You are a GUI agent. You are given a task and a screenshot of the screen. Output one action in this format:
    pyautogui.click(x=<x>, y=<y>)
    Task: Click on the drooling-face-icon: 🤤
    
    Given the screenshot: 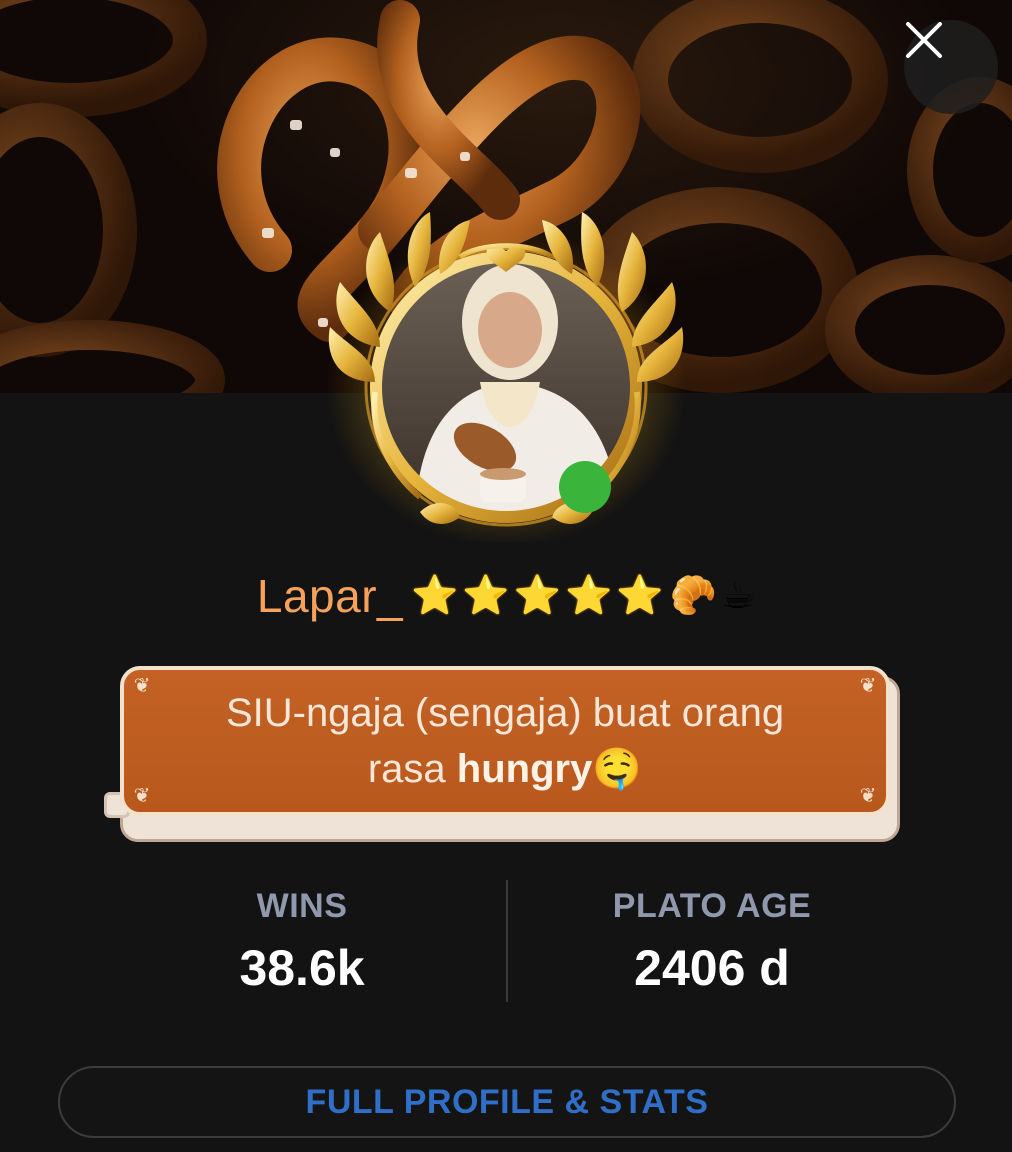 What is the action you would take?
    pyautogui.click(x=617, y=769)
    